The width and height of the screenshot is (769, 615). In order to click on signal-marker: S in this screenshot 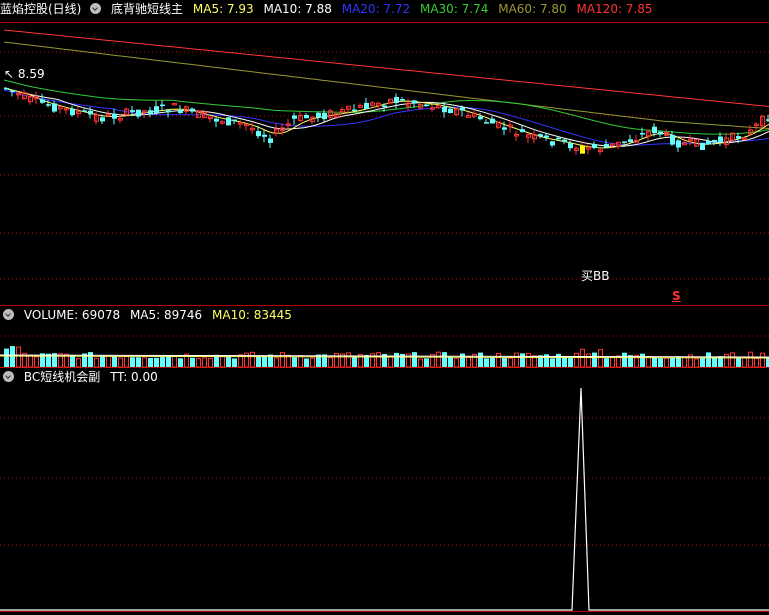, I will do `click(676, 296)`.